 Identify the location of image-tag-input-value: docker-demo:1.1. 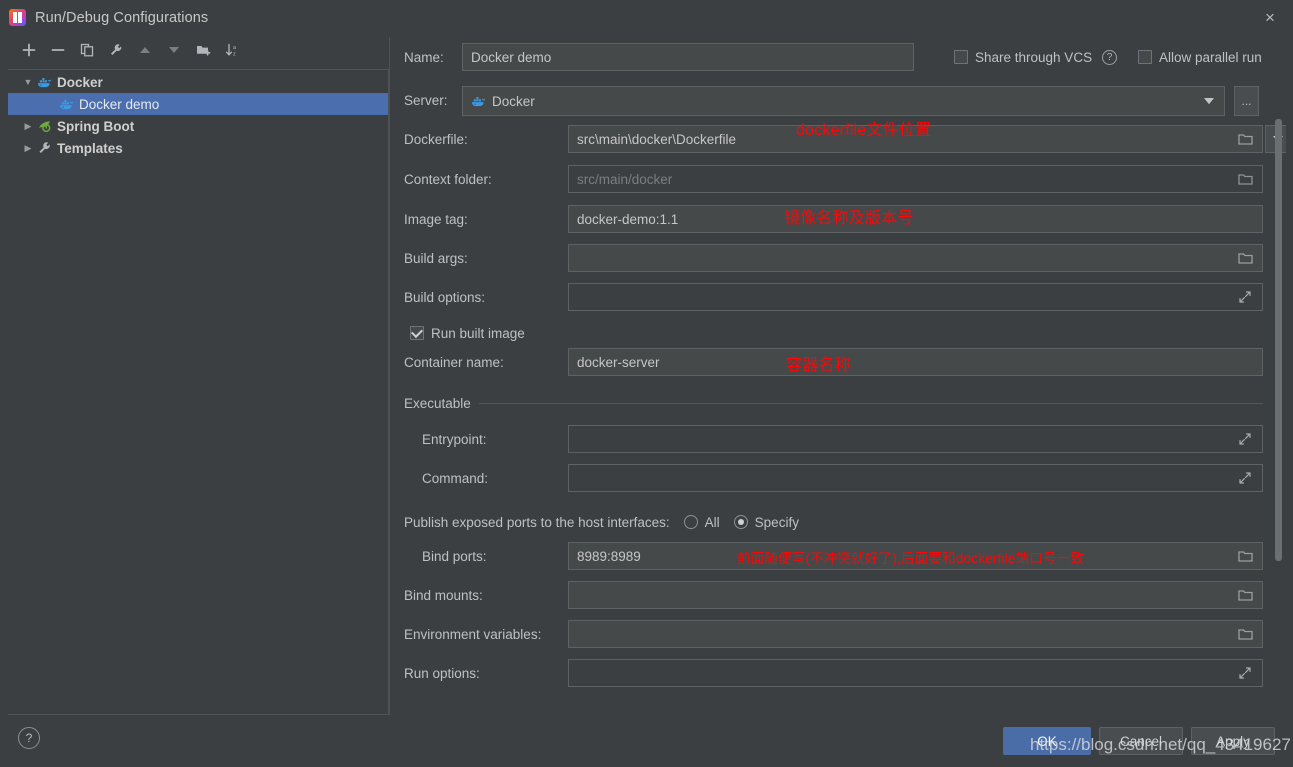
(628, 219).